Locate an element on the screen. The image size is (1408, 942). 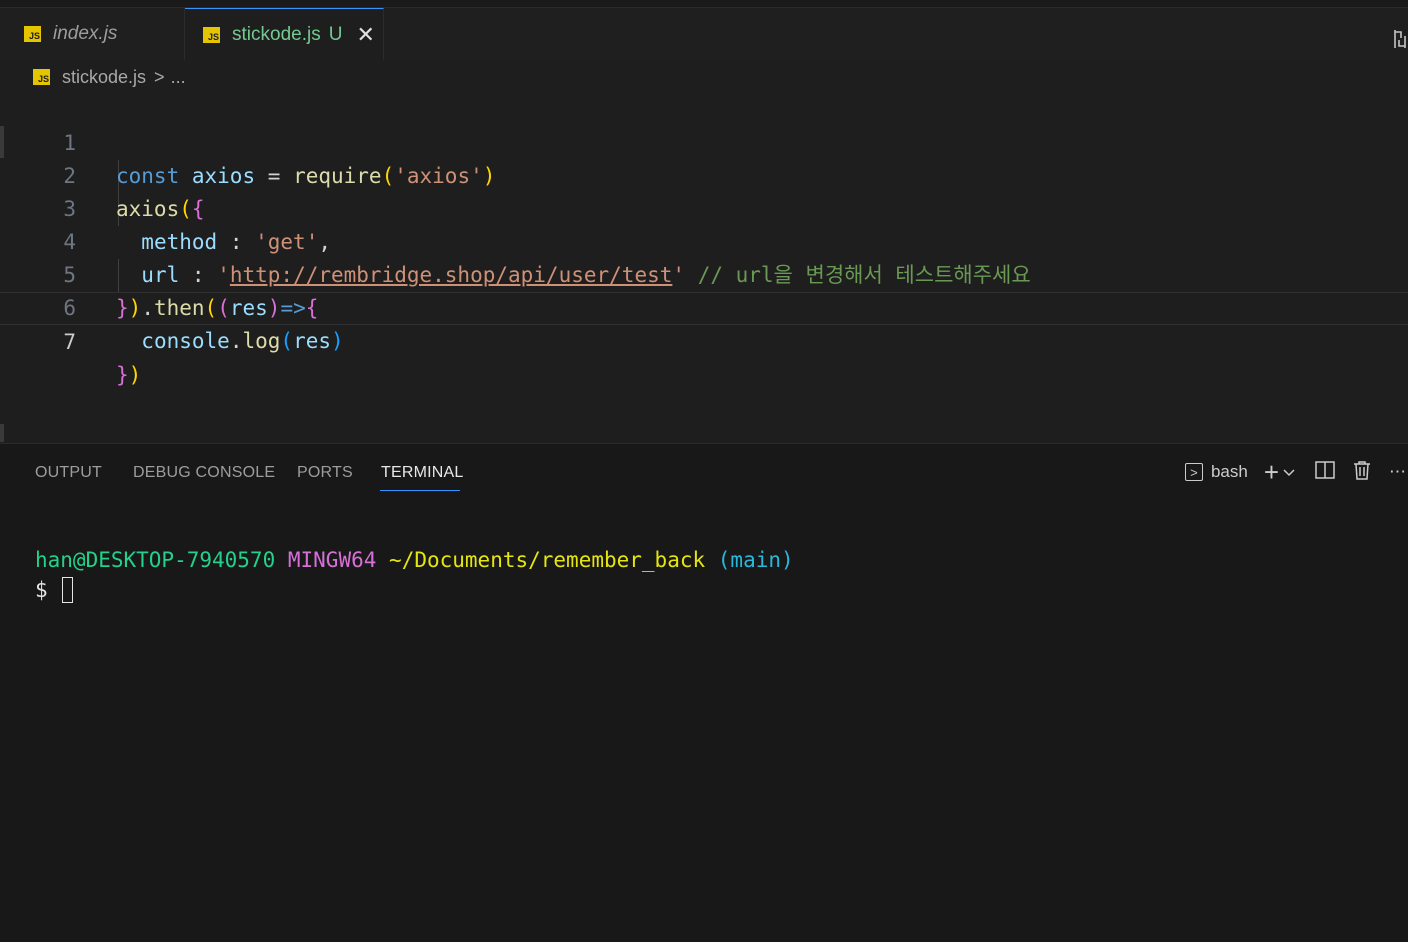
code-line: 5 }).then((res)=>{ is located at coordinates (704, 273).